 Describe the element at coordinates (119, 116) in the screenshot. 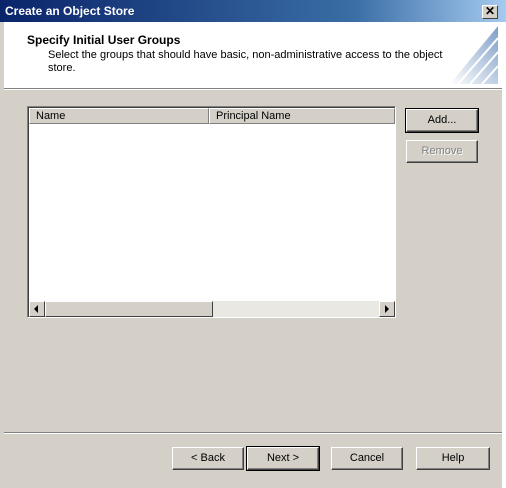

I see `column-header-name: Name` at that location.